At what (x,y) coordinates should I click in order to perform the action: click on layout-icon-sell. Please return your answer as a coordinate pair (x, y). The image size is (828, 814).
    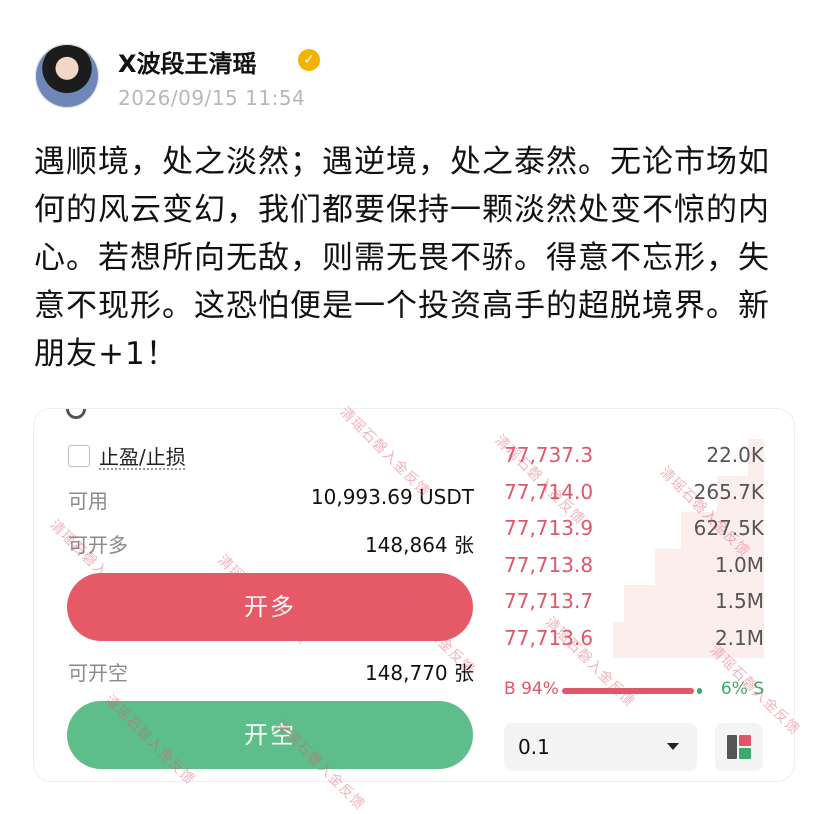
    Looking at the image, I should click on (745, 740).